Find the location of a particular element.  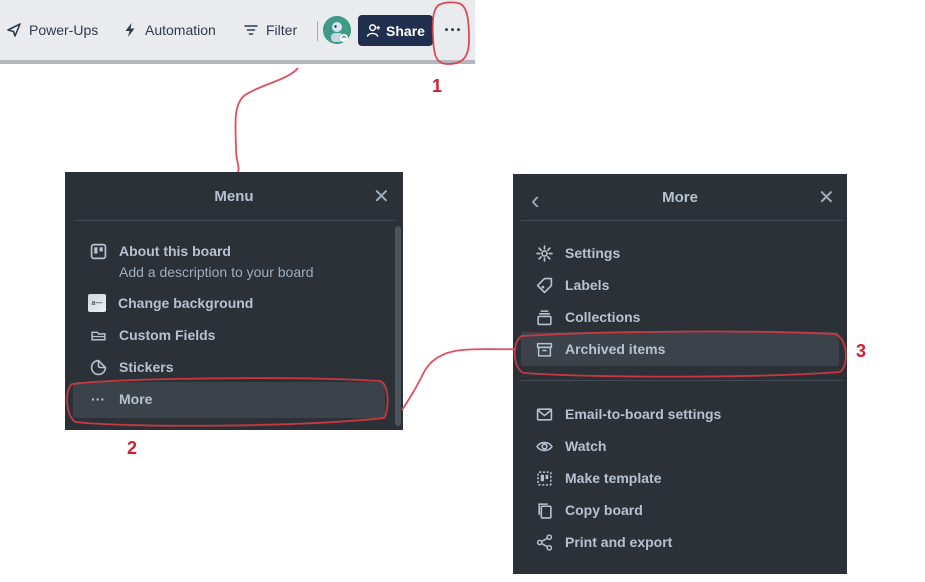

board-more-button: ··· is located at coordinates (453, 30).